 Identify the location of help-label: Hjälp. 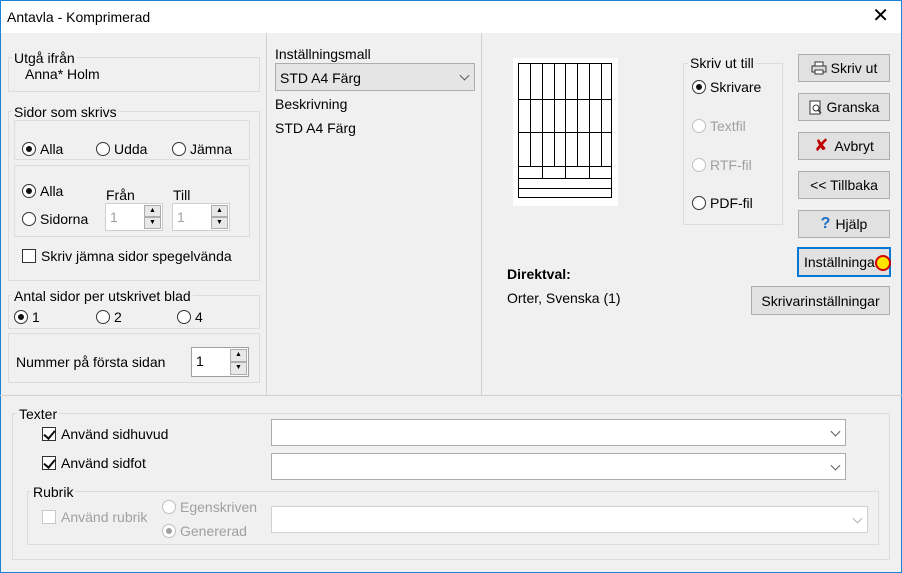
(851, 224).